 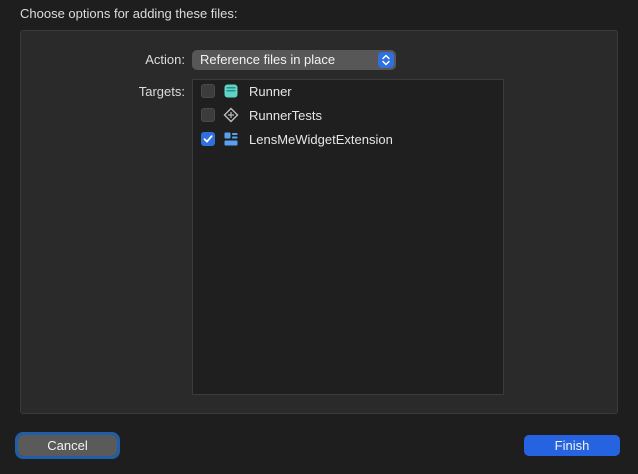 I want to click on target-row-lensmewidgetextension: LensMeWidgetExtension, so click(x=297, y=139).